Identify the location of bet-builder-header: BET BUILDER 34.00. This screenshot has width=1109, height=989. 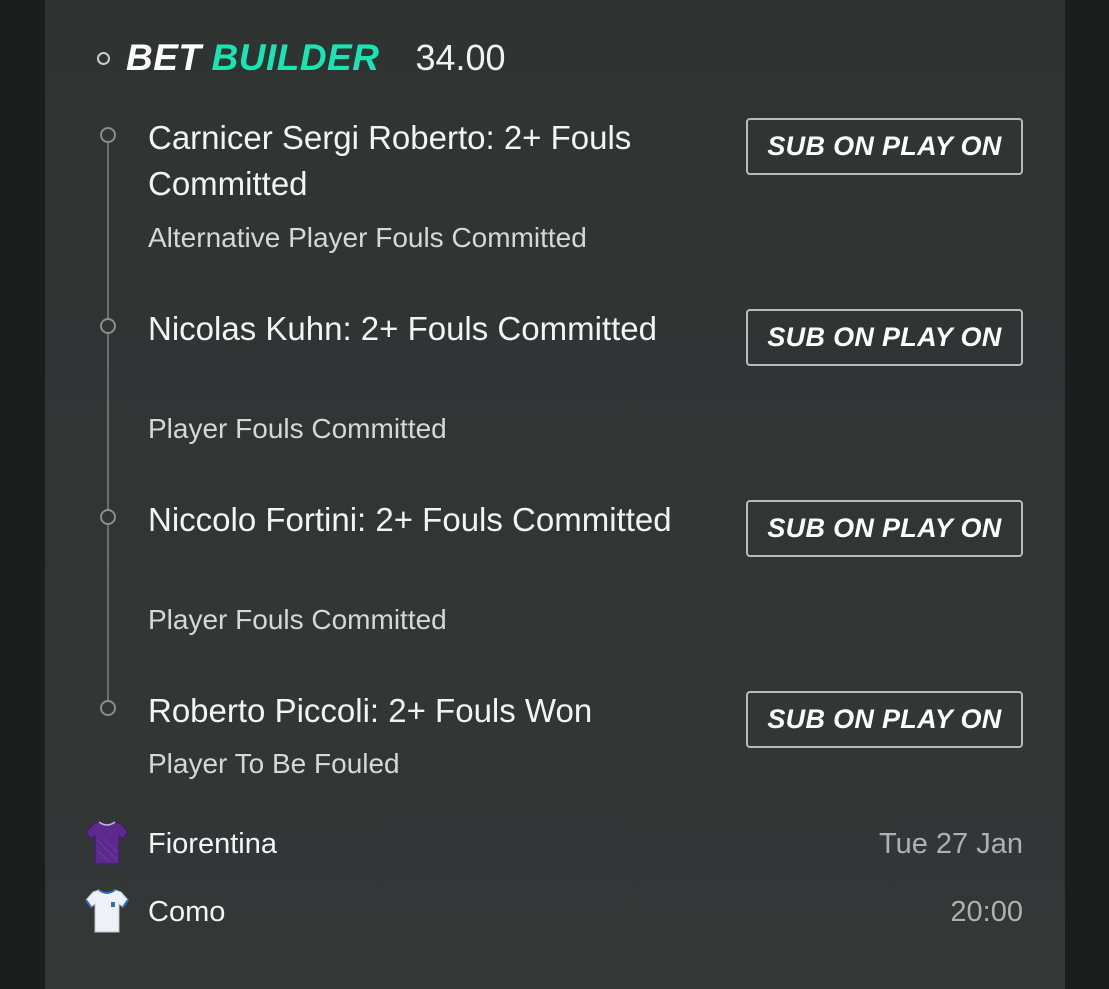
(301, 58).